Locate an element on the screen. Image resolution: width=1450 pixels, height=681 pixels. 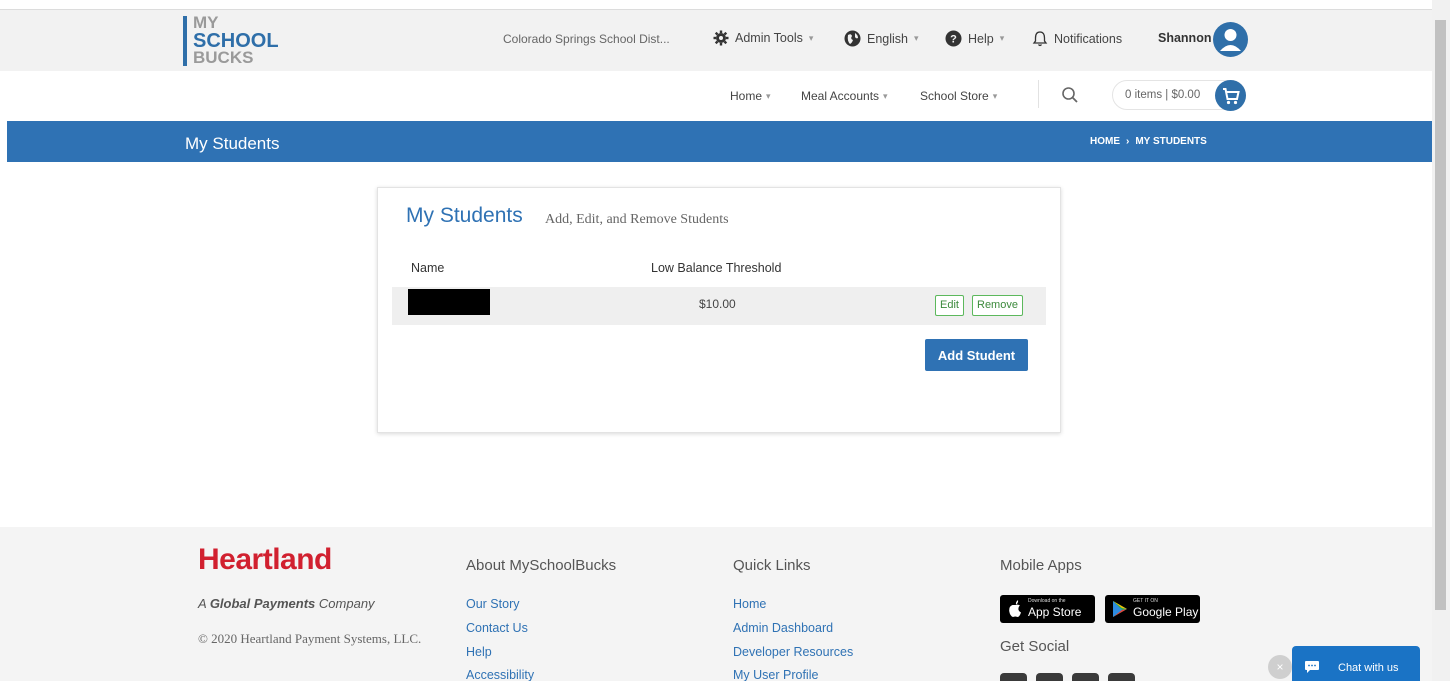
instagram-icon is located at coordinates (1049, 677).